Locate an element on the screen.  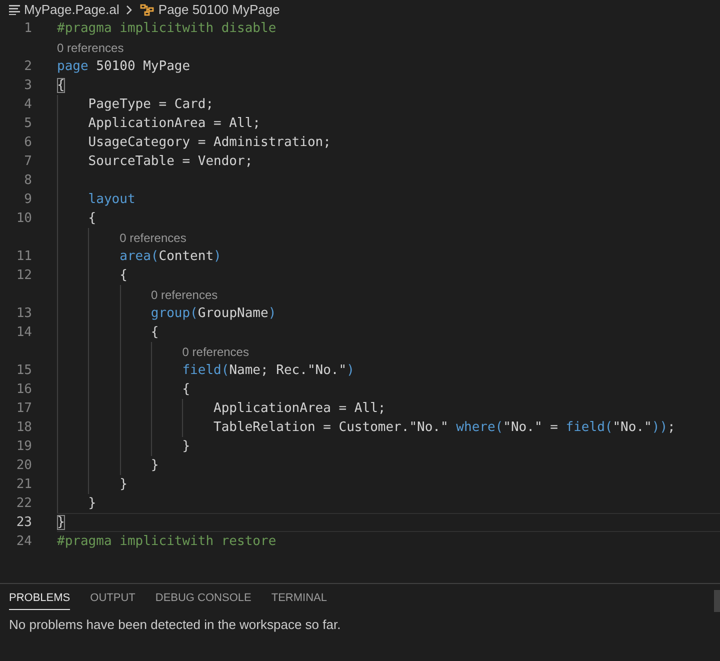
line-number: 6 is located at coordinates (27, 142).